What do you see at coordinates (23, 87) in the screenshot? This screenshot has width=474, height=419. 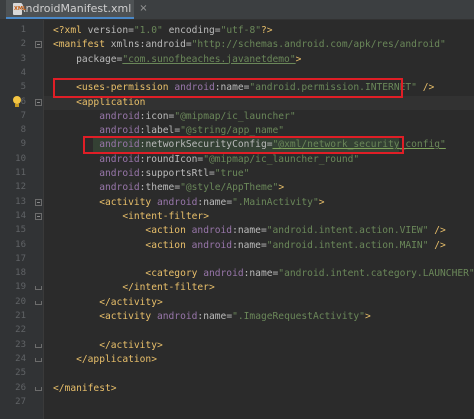 I see `line-number: 5` at bounding box center [23, 87].